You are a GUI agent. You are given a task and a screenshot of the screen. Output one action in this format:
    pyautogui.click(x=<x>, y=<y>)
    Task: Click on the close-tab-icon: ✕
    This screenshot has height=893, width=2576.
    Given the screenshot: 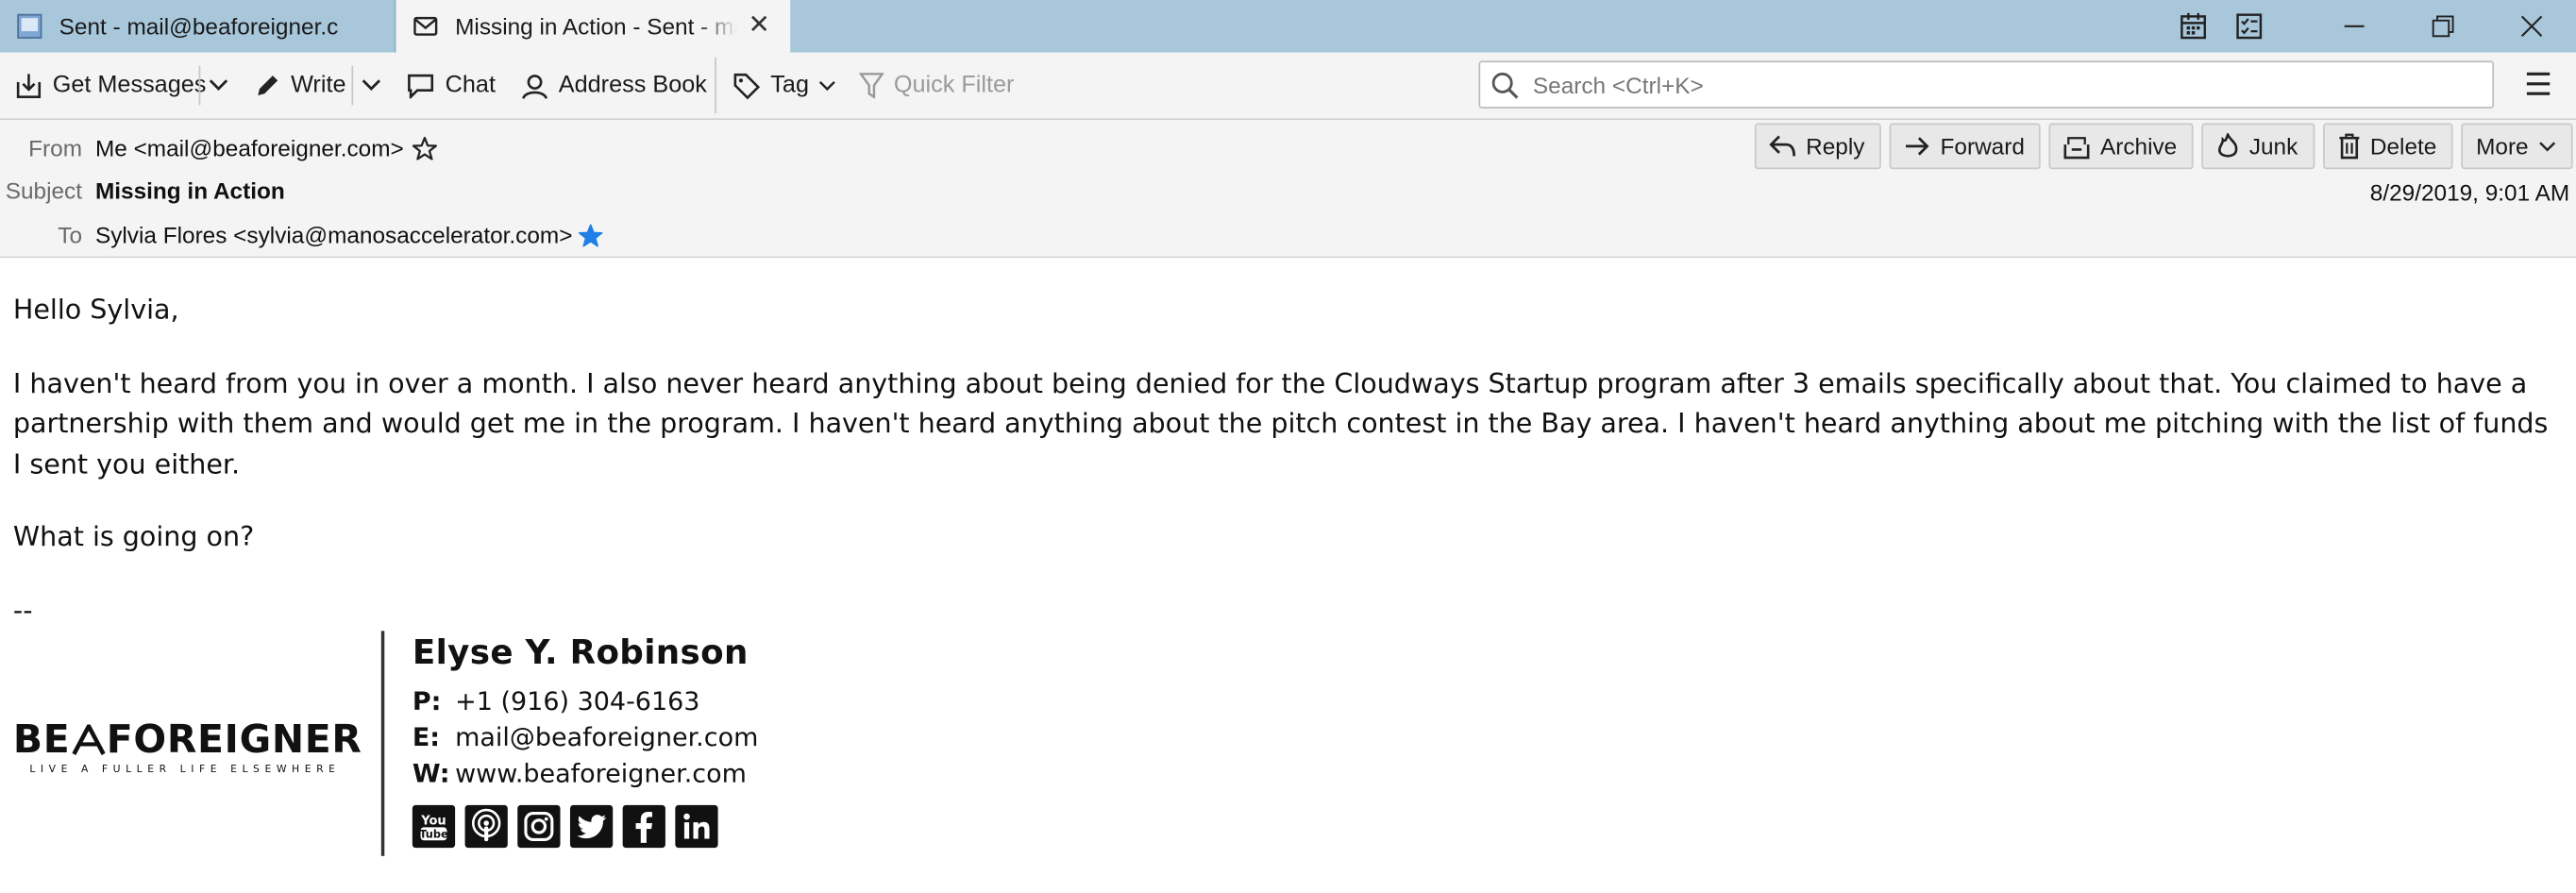 What is the action you would take?
    pyautogui.click(x=758, y=26)
    